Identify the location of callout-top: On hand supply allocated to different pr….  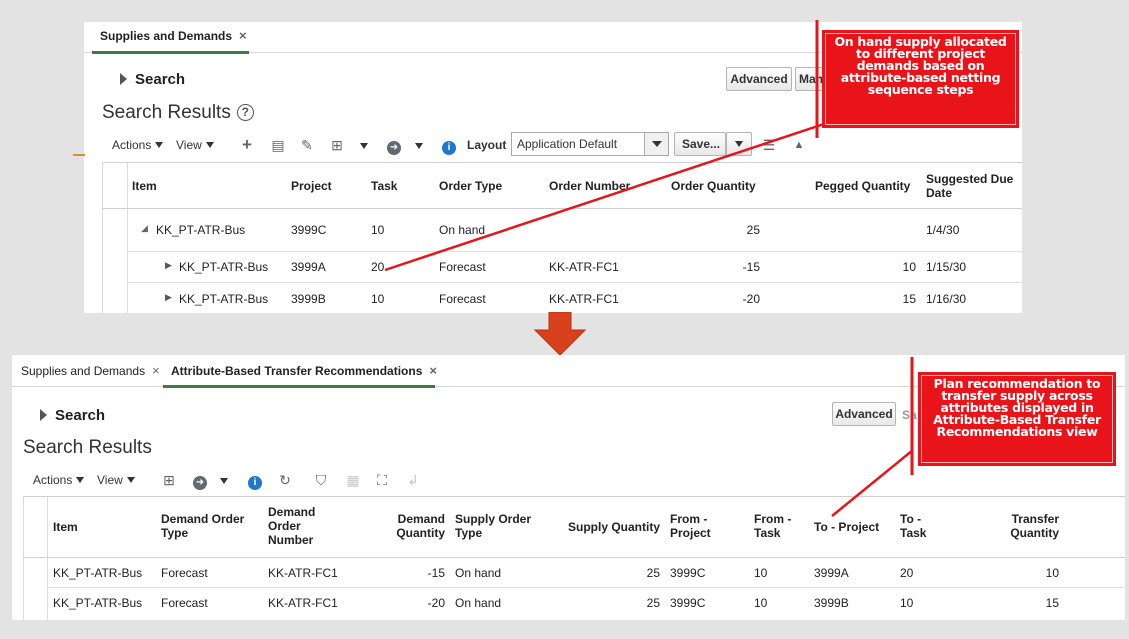
(920, 79).